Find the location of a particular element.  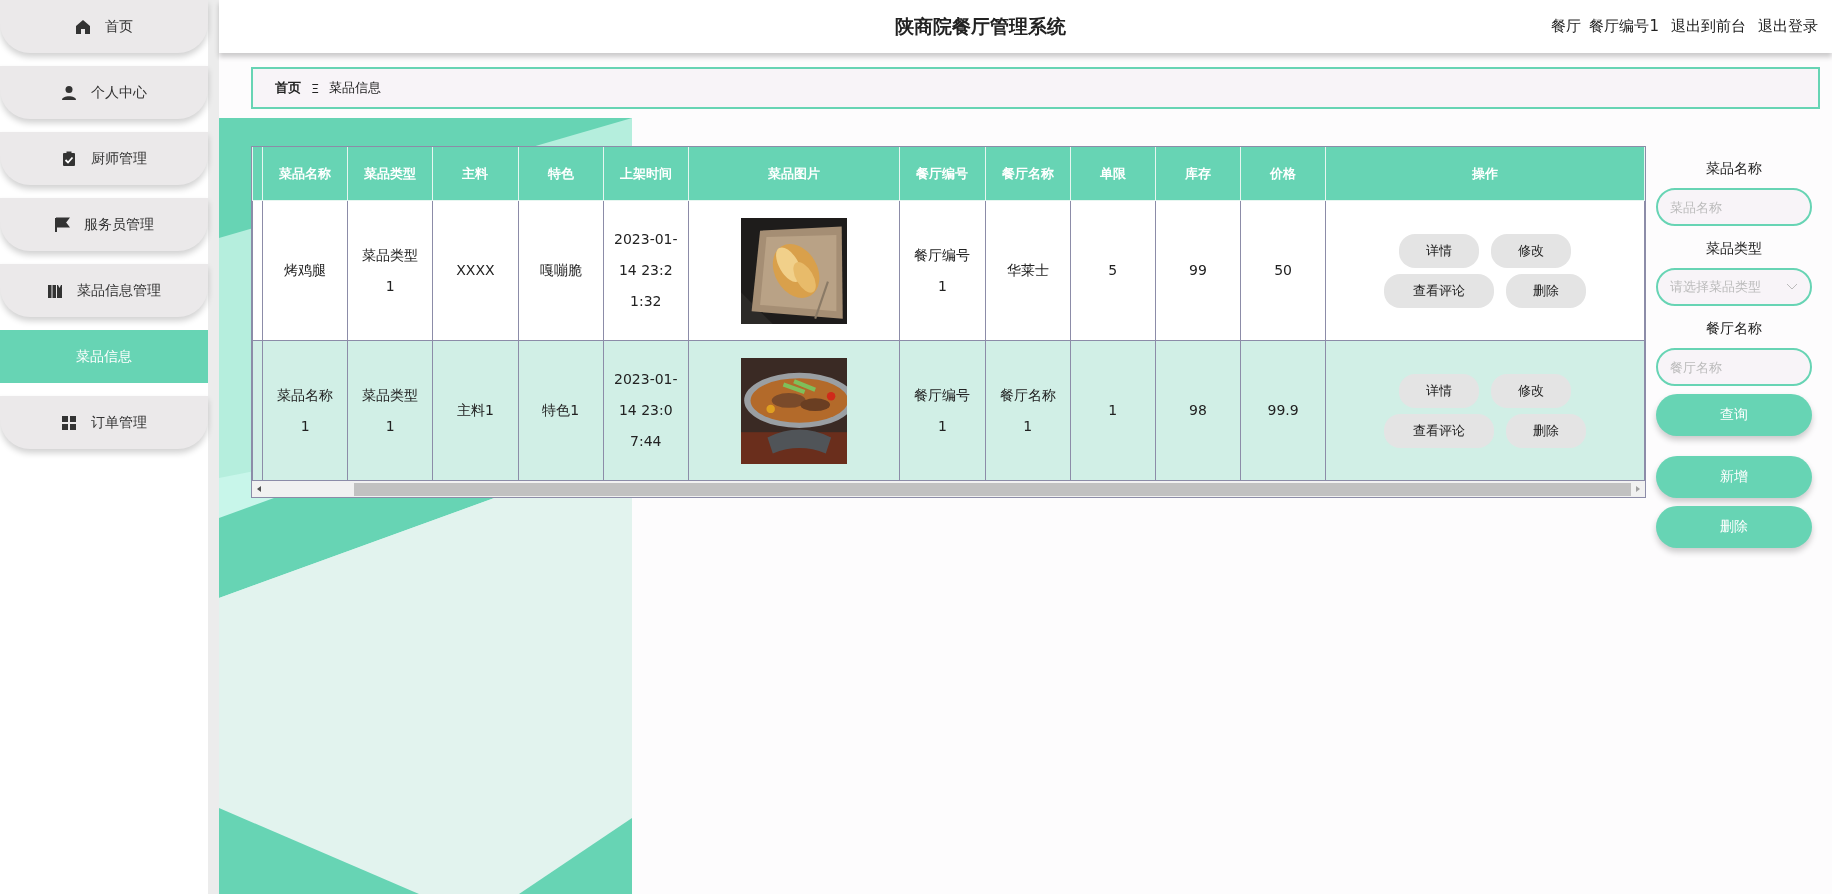

app-title: 陕商院餐厅管理系统 is located at coordinates (980, 26).